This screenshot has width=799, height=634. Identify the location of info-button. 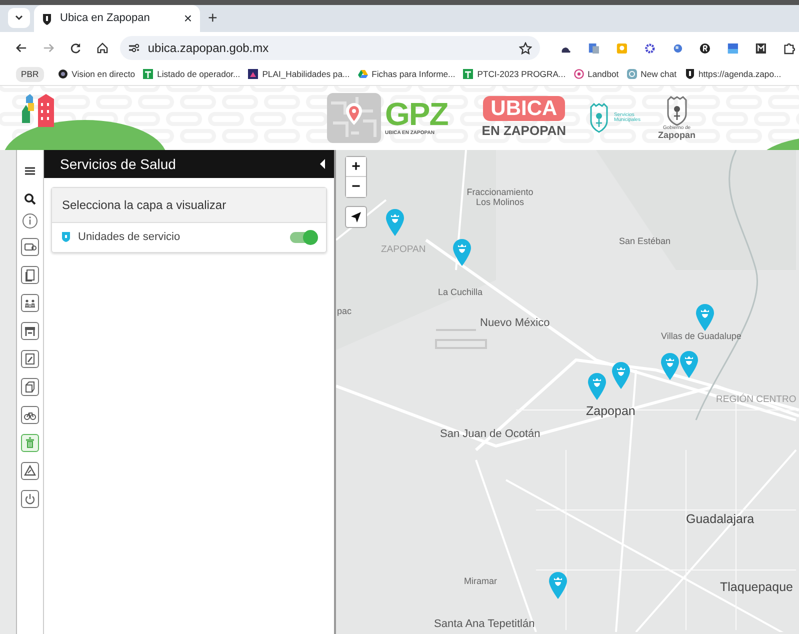
(30, 221).